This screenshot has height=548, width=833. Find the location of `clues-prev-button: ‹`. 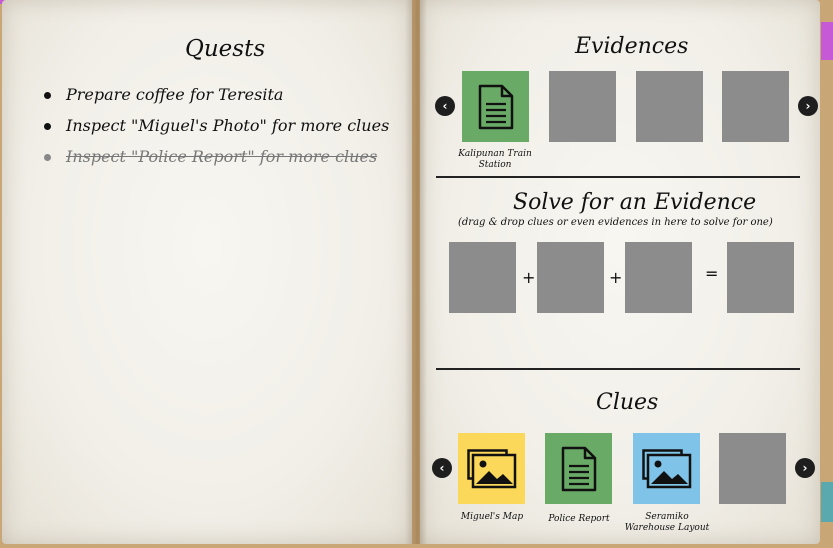

clues-prev-button: ‹ is located at coordinates (442, 468).